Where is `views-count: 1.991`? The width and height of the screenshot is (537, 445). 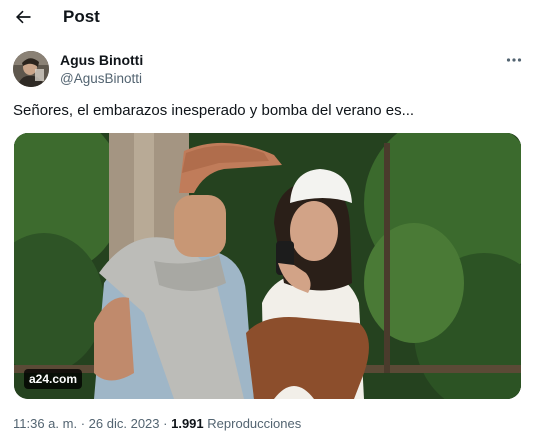
views-count: 1.991 is located at coordinates (187, 423).